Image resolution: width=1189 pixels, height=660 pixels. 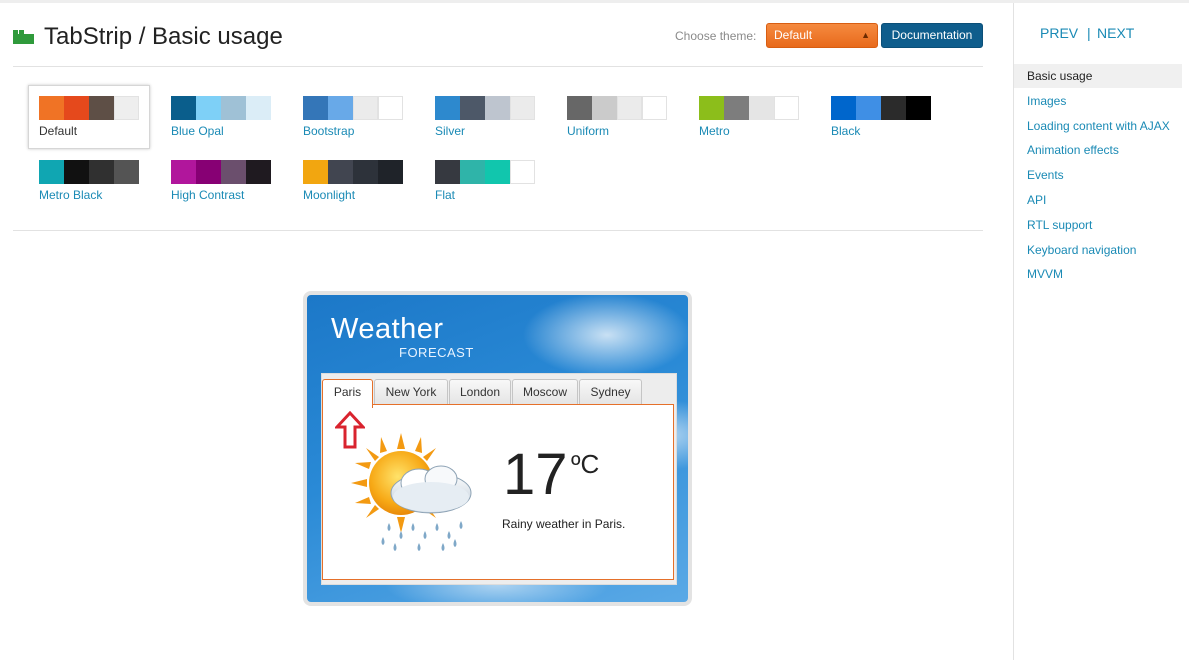 I want to click on theme-bootstrap: Bootstrap, so click(x=353, y=117).